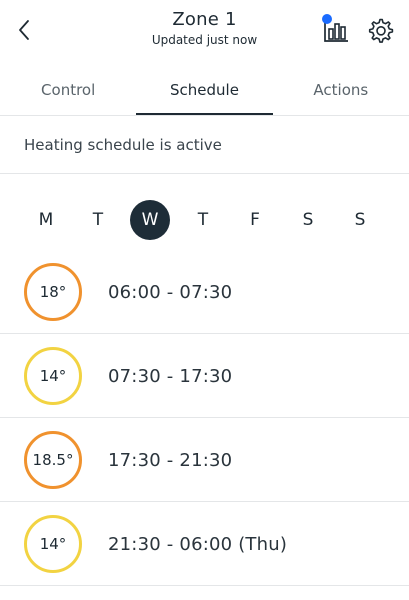 Image resolution: width=409 pixels, height=600 pixels. I want to click on day-wednesday: W, so click(150, 220).